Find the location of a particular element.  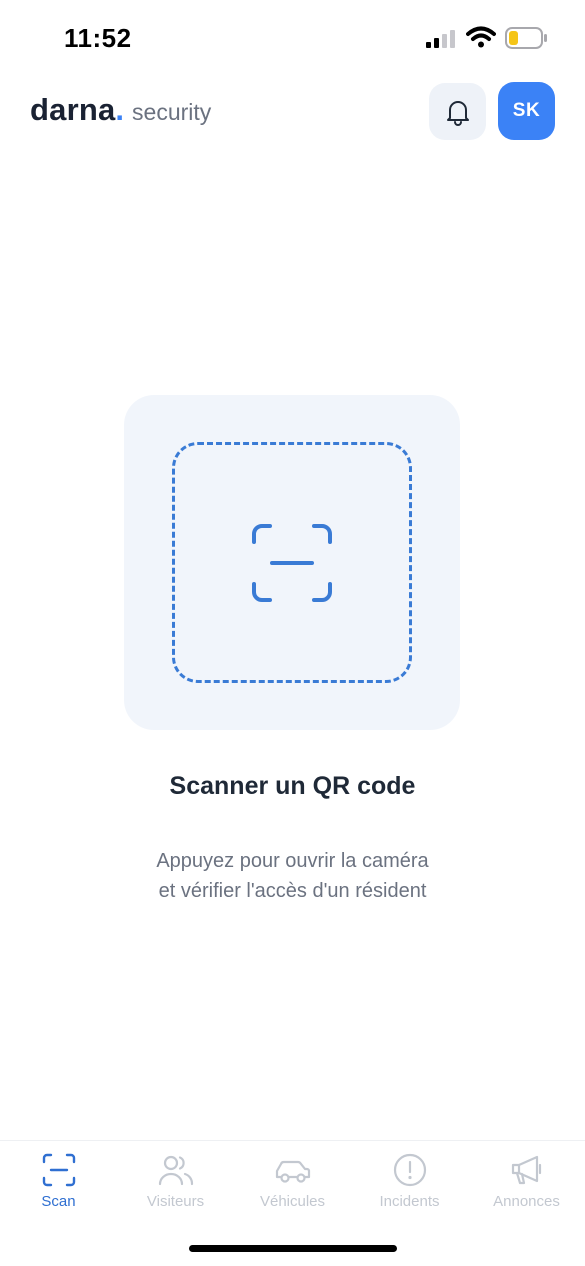

scan-description-line-2: et vérifier l'accès d'un résident is located at coordinates (292, 891).